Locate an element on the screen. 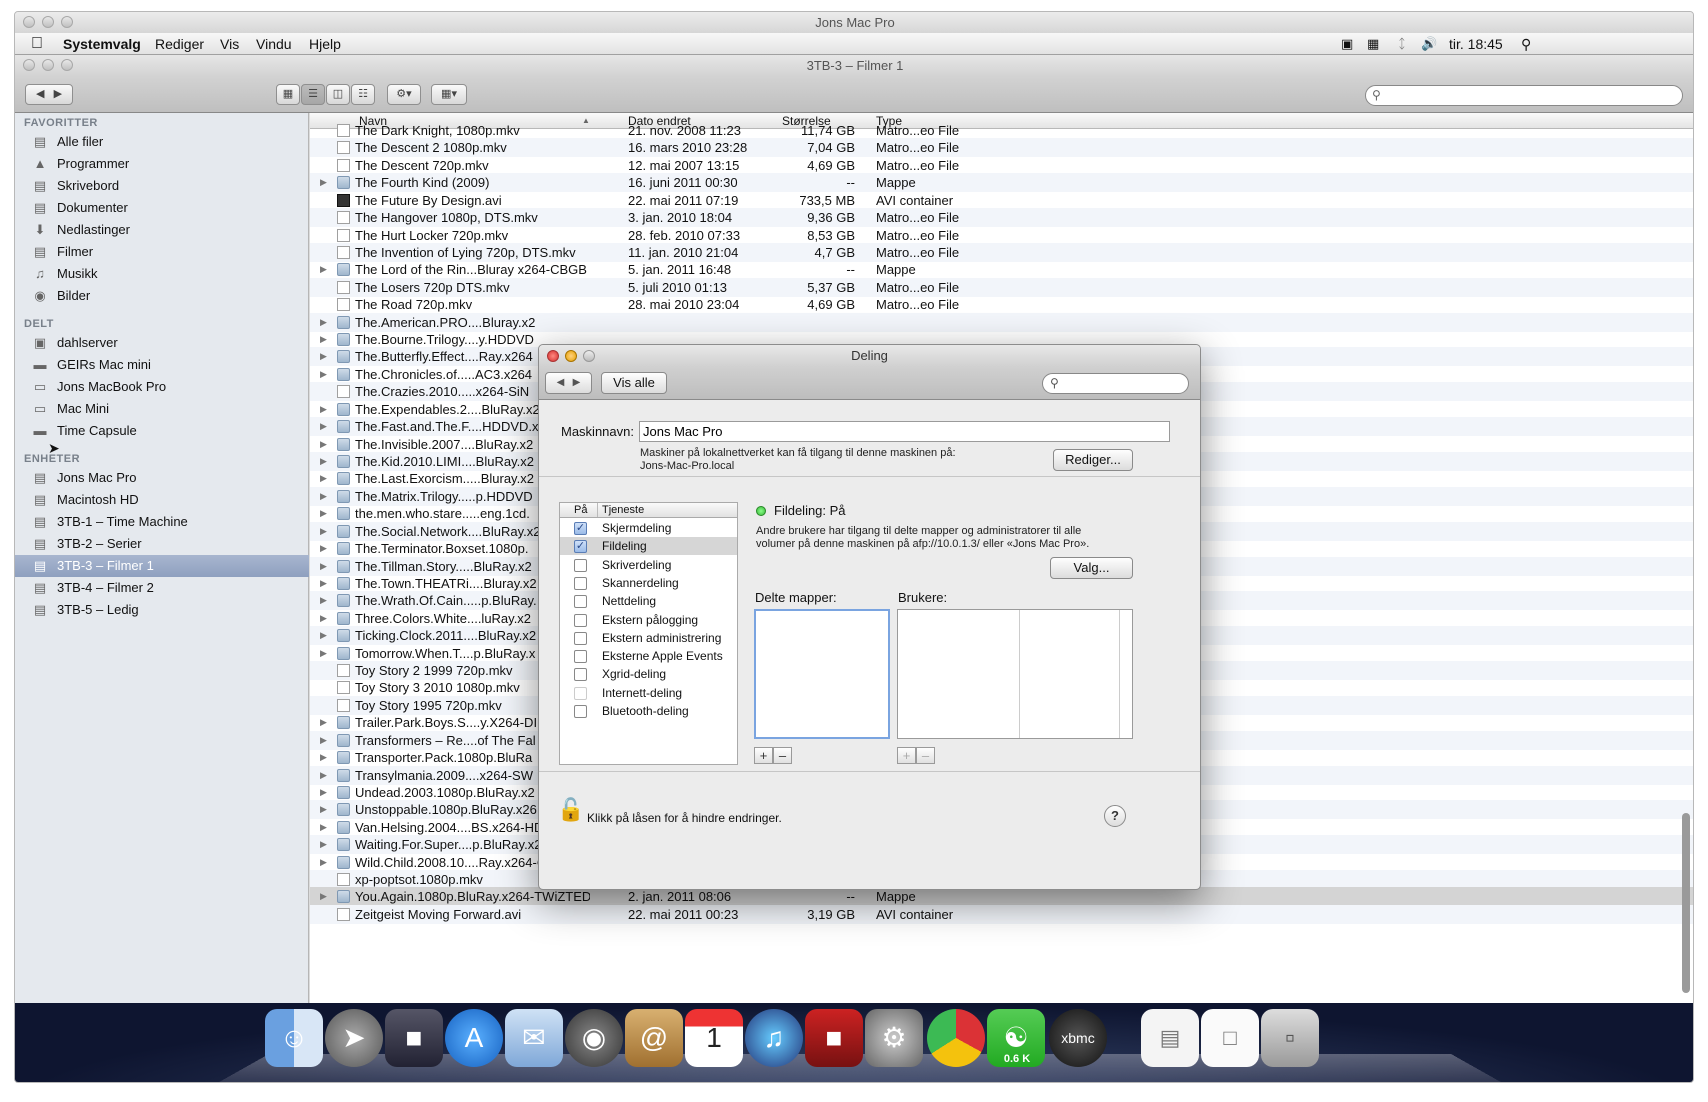  dialog-close-icon is located at coordinates (553, 356).